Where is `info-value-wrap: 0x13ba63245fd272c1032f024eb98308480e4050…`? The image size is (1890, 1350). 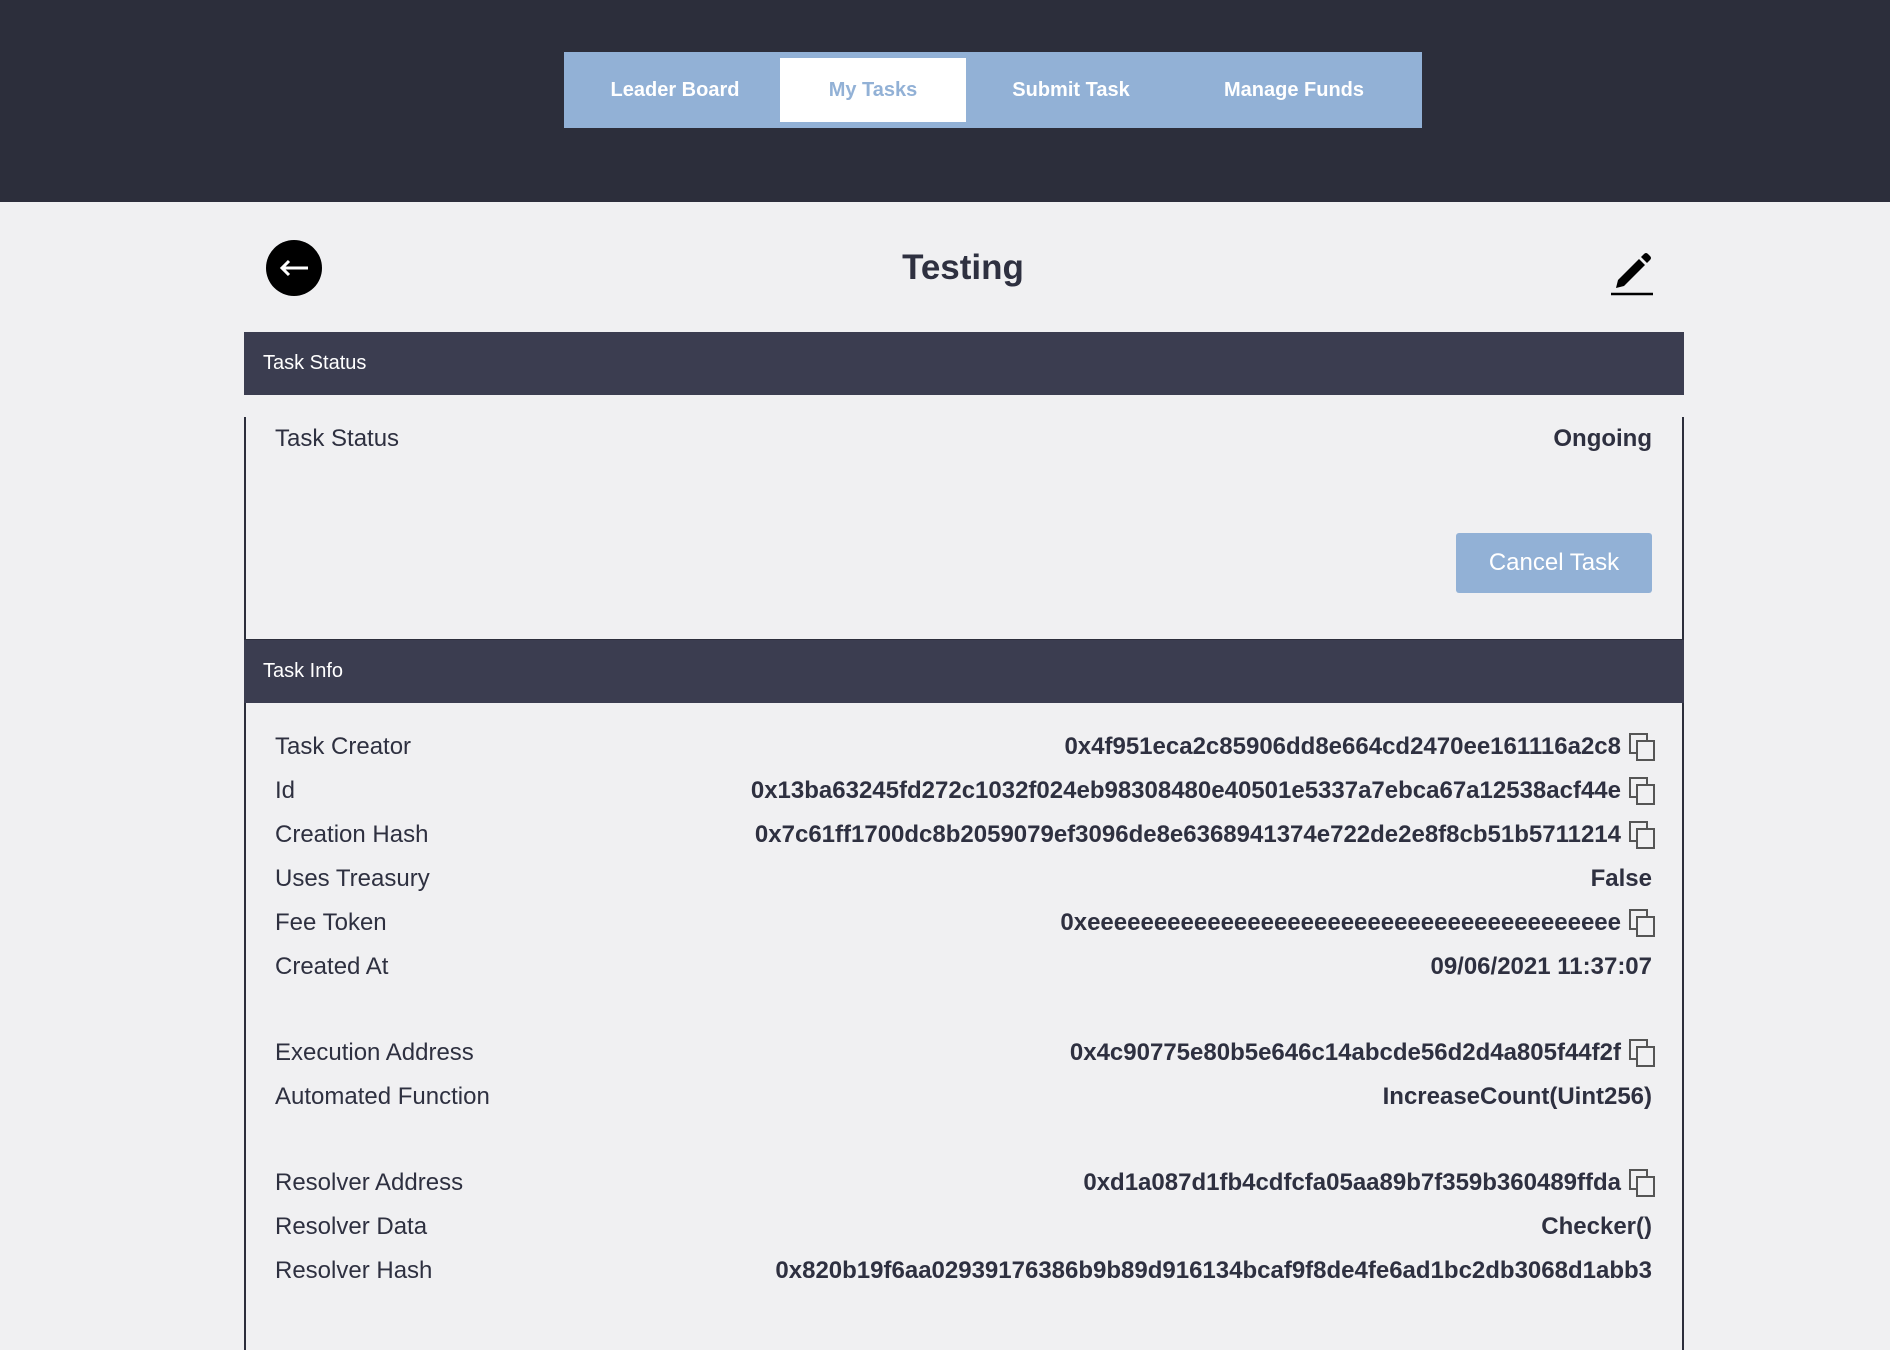 info-value-wrap: 0x13ba63245fd272c1032f024eb98308480e4050… is located at coordinates (1202, 791).